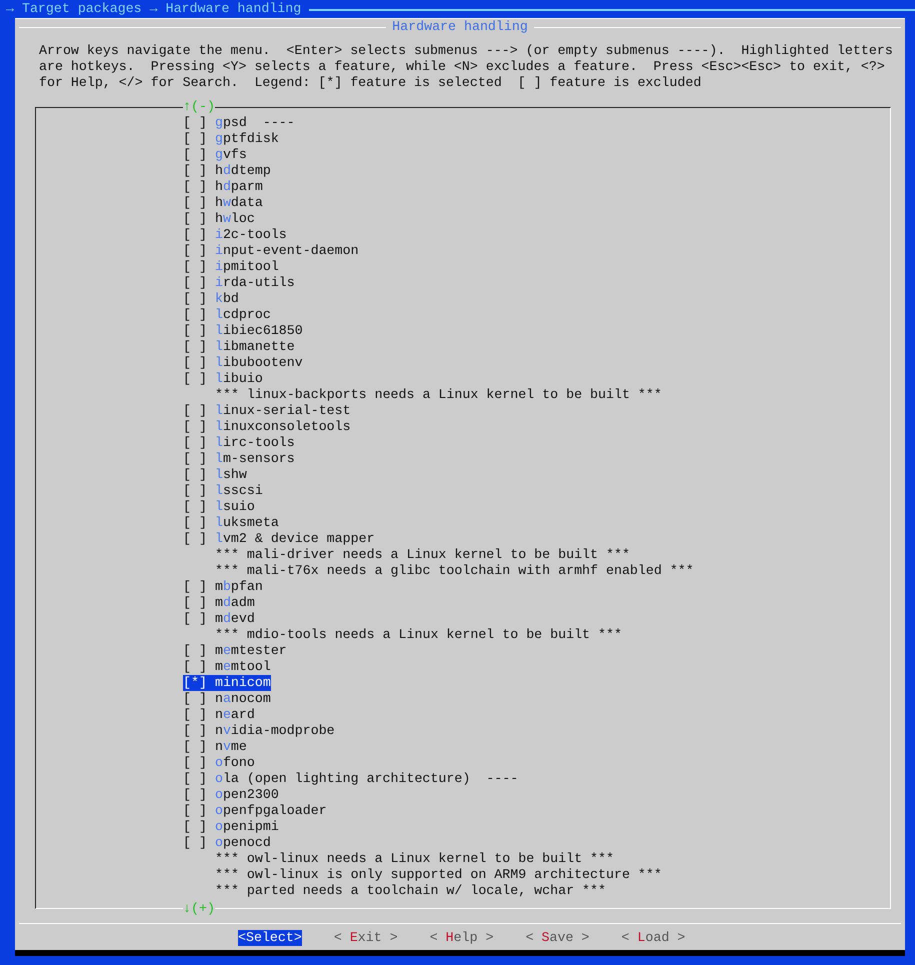  I want to click on menu-item: [ ] libubootenv, so click(243, 363).